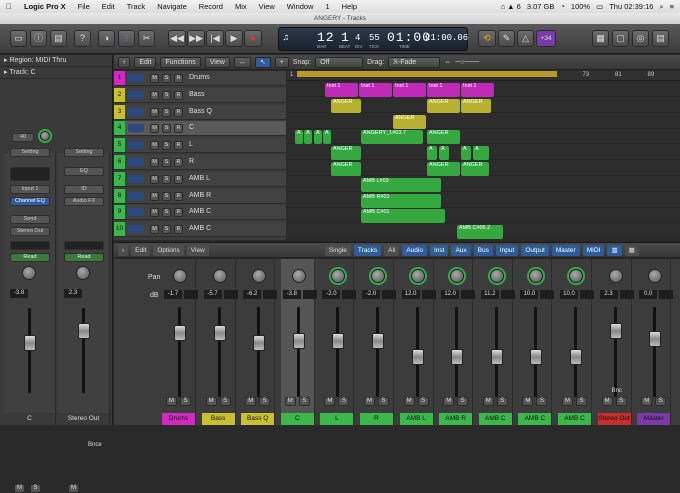 The height and width of the screenshot is (493, 680). What do you see at coordinates (414, 62) in the screenshot?
I see `drag-select: X-Fade` at bounding box center [414, 62].